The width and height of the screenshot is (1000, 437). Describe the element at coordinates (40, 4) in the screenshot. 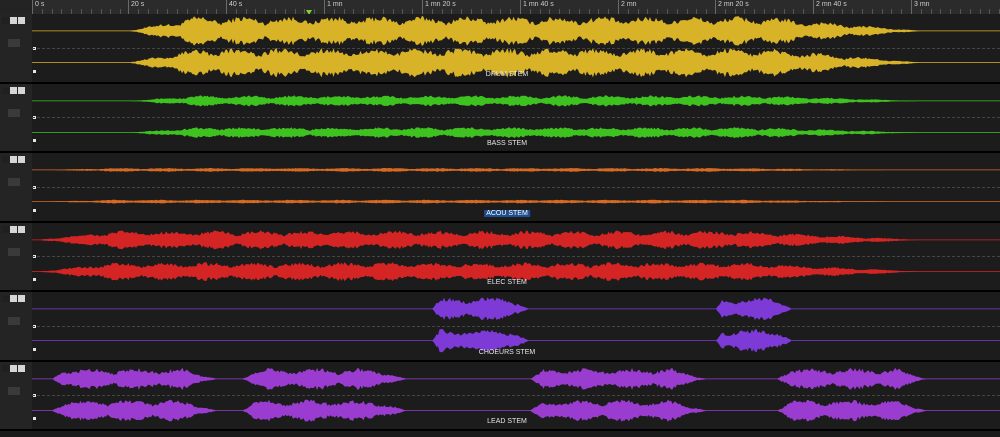

I see `ruler-tick-label: 0 s` at that location.